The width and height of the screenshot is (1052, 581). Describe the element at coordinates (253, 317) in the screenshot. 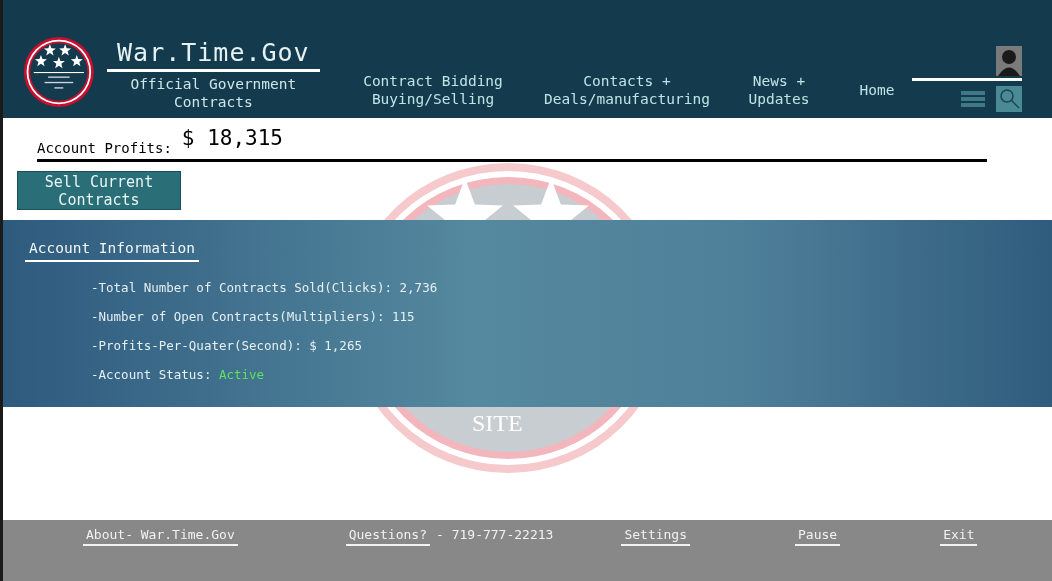

I see `account-line: -Number of Open Contracts(Multipliers): 115` at that location.